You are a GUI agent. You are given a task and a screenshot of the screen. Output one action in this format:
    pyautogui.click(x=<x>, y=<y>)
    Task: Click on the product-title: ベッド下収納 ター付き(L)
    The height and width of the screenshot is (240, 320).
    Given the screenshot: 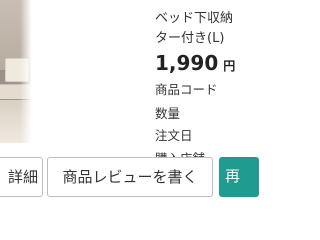 What is the action you would take?
    pyautogui.click(x=197, y=29)
    